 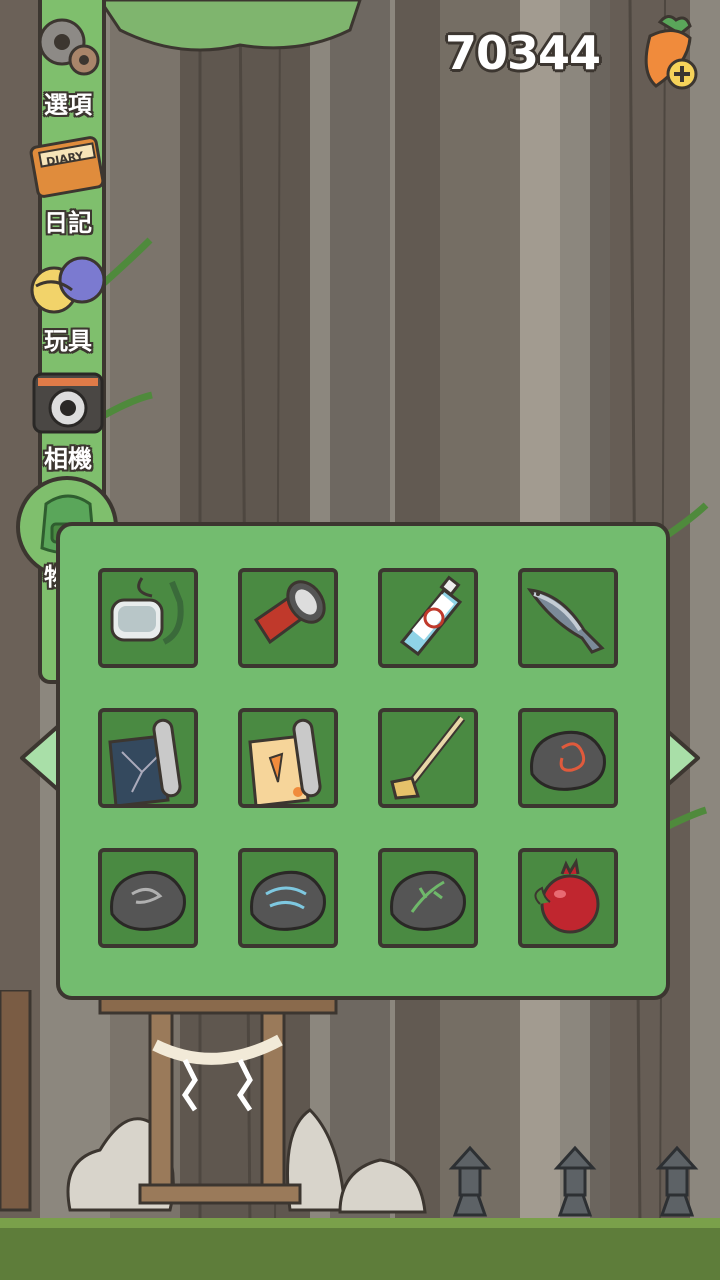 What do you see at coordinates (522, 53) in the screenshot?
I see `carrot-count: 70344` at bounding box center [522, 53].